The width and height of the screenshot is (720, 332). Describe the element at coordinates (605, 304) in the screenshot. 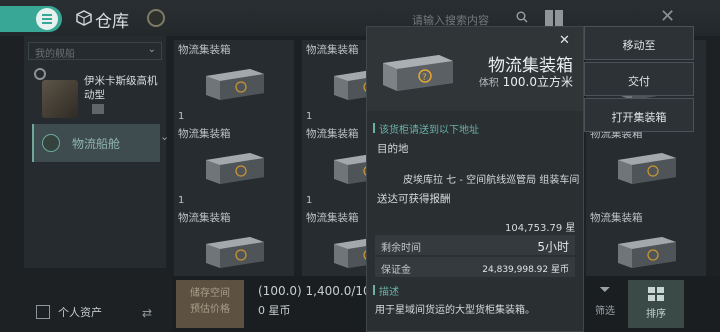

I see `filter-button: ⏷ 筛选` at that location.